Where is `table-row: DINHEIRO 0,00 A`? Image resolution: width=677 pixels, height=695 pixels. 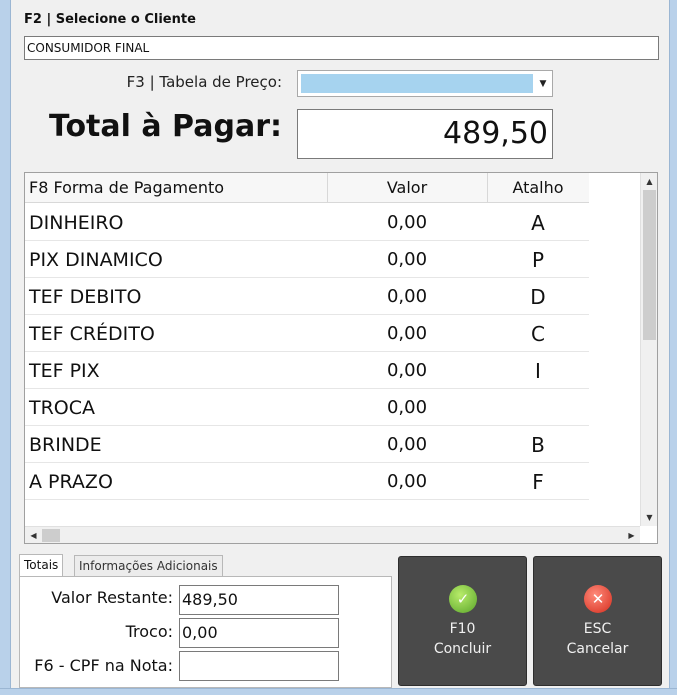 table-row: DINHEIRO 0,00 A is located at coordinates (307, 222).